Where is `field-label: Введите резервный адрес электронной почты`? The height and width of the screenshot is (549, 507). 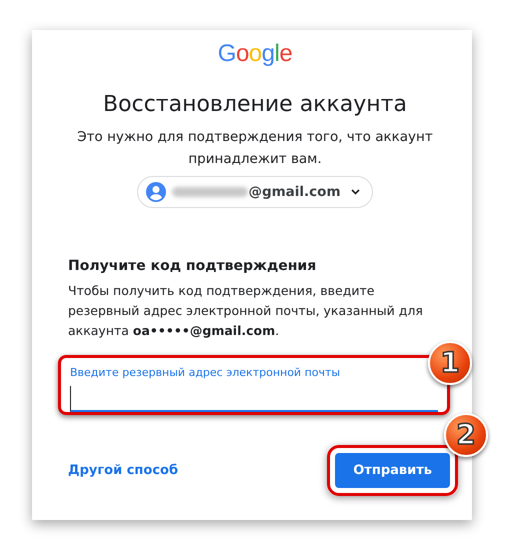
field-label: Введите резервный адрес электронной почты is located at coordinates (206, 373).